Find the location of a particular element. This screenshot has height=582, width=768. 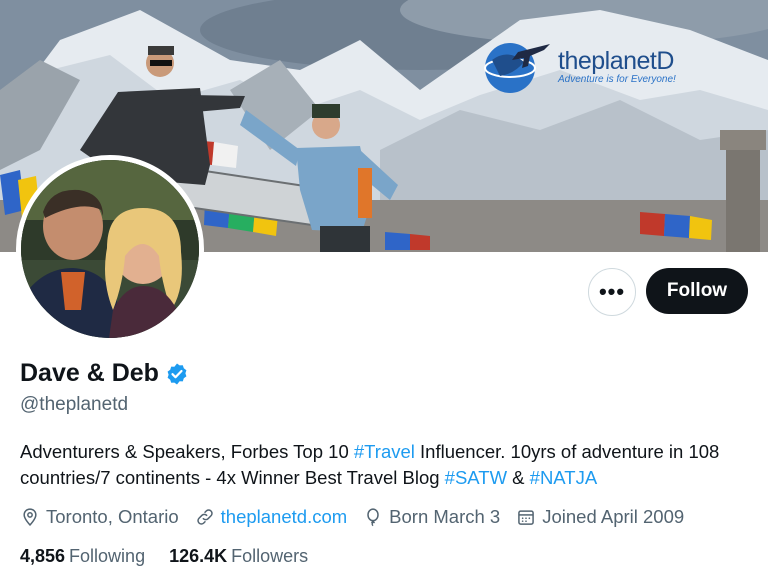

profile-name-row: Dave & Deb is located at coordinates (104, 373).